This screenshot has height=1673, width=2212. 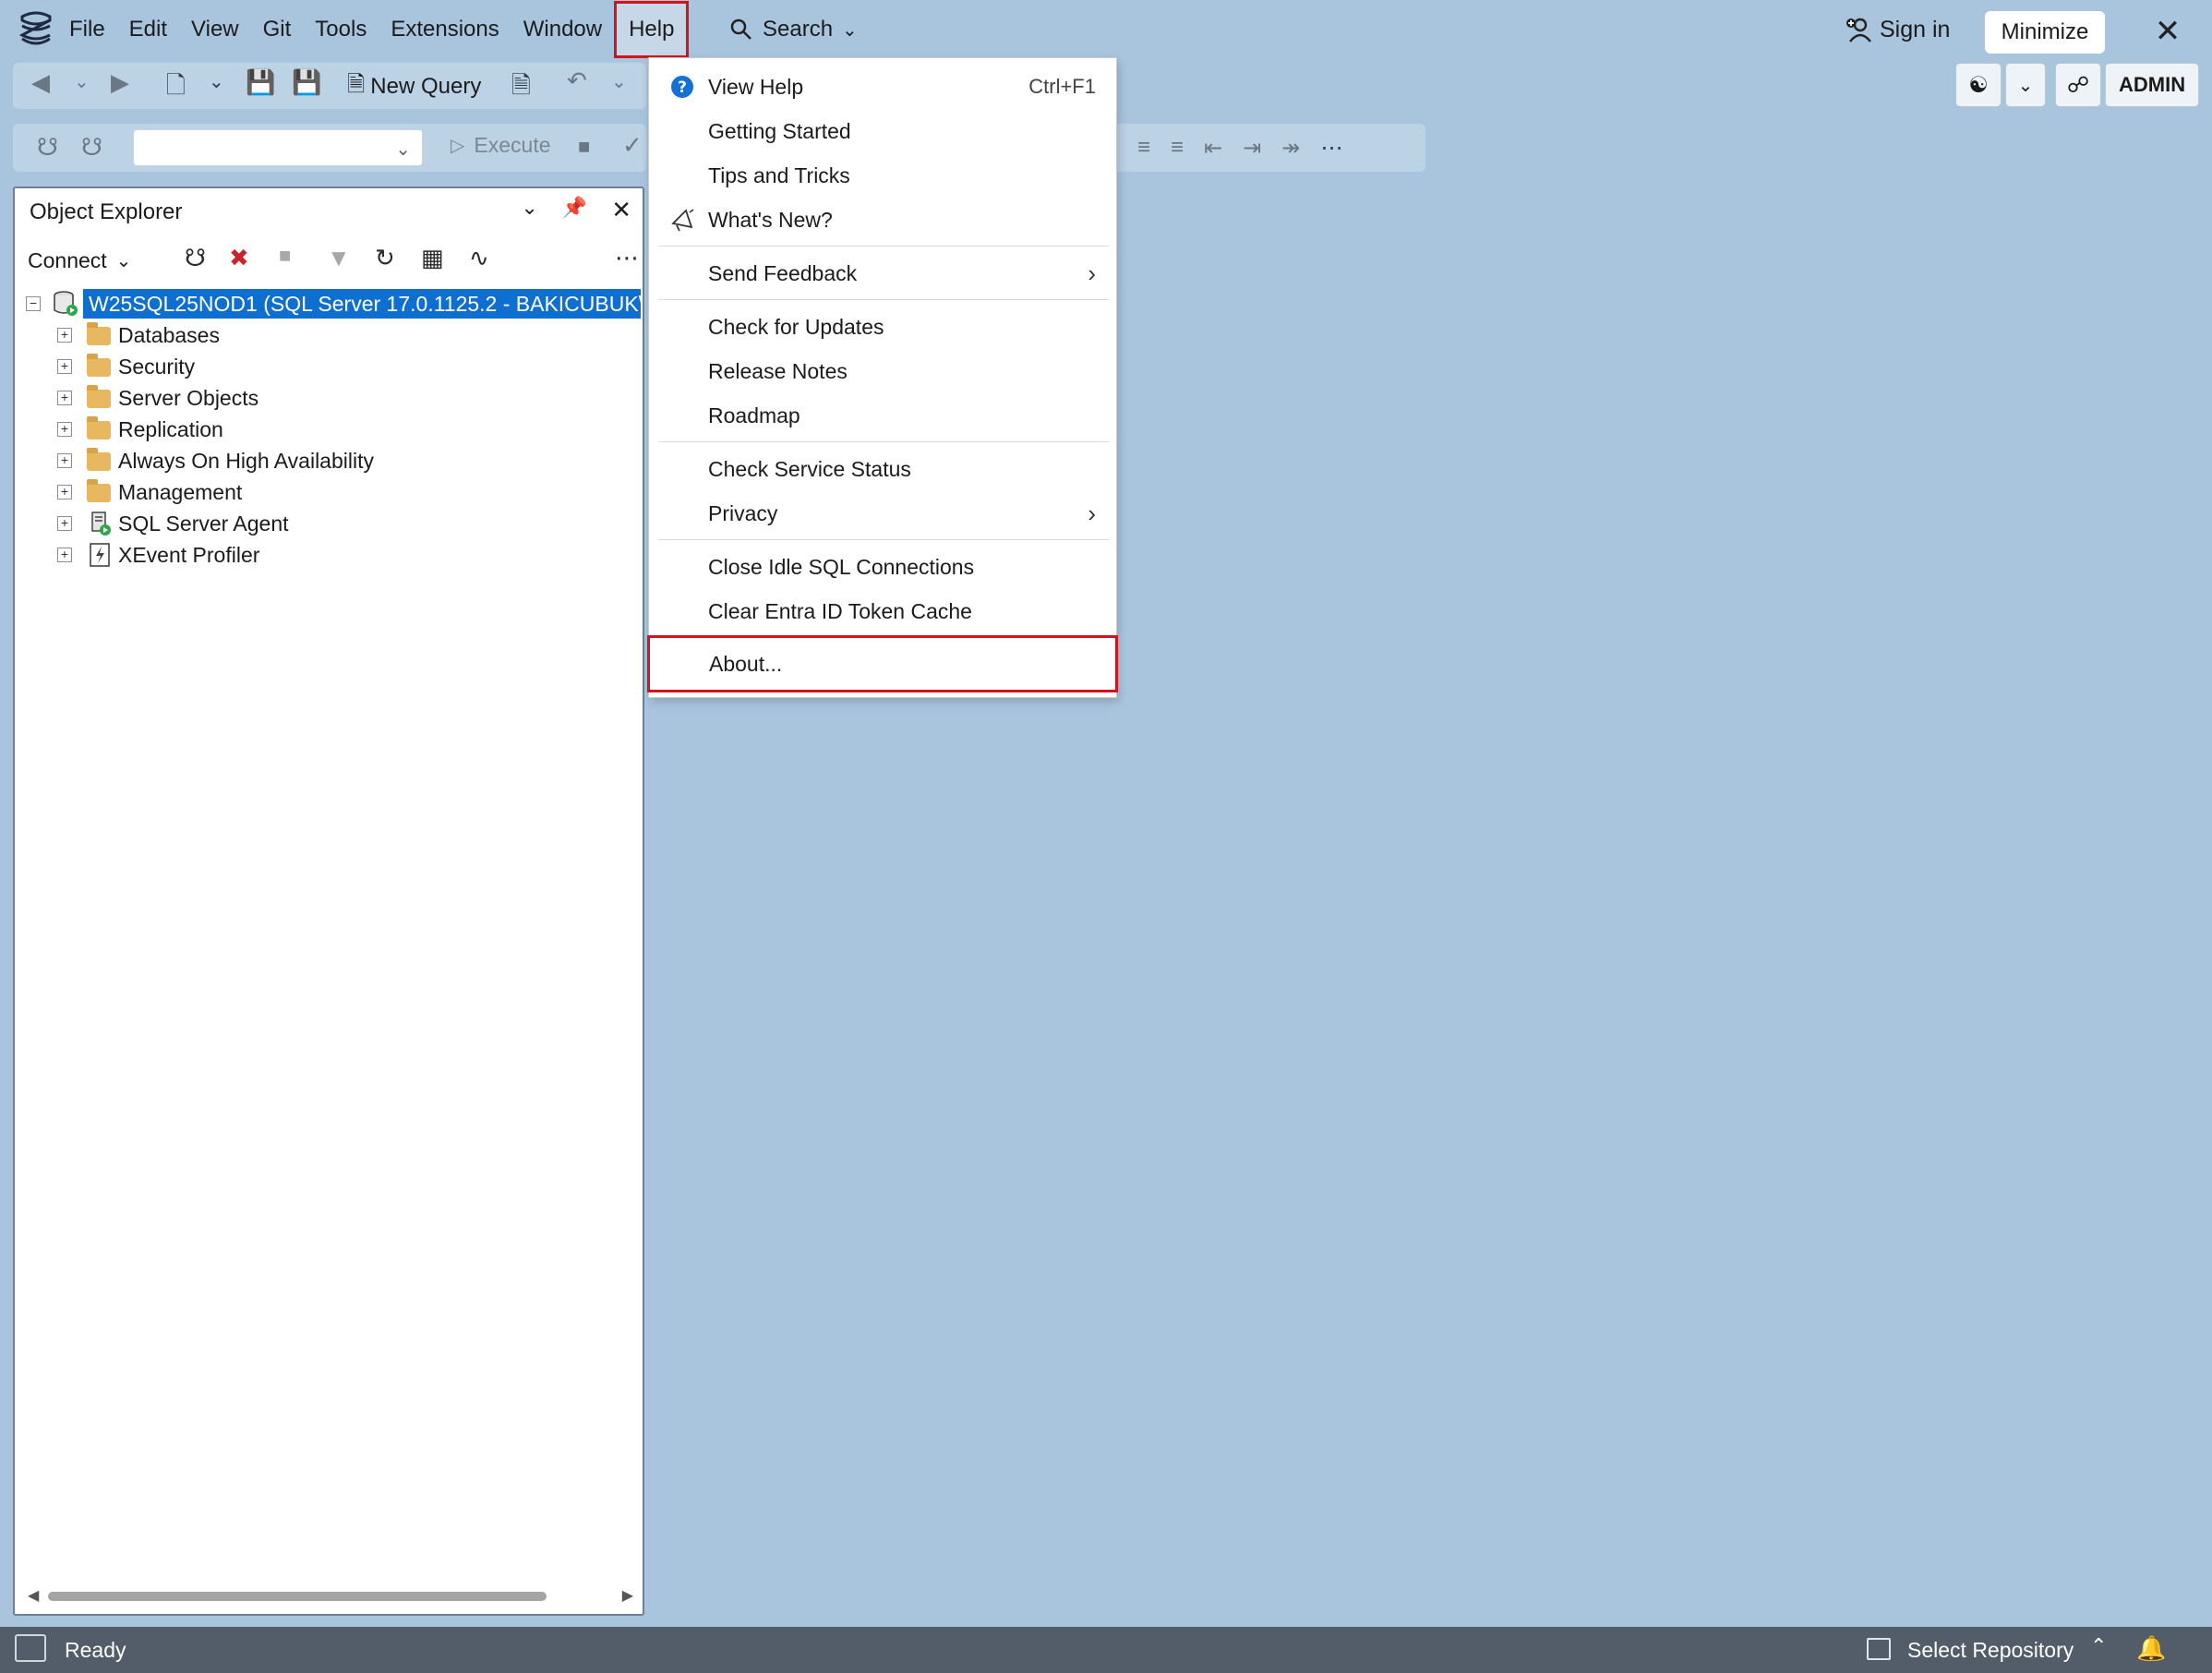 I want to click on save-all-icon: 💾, so click(x=306, y=82).